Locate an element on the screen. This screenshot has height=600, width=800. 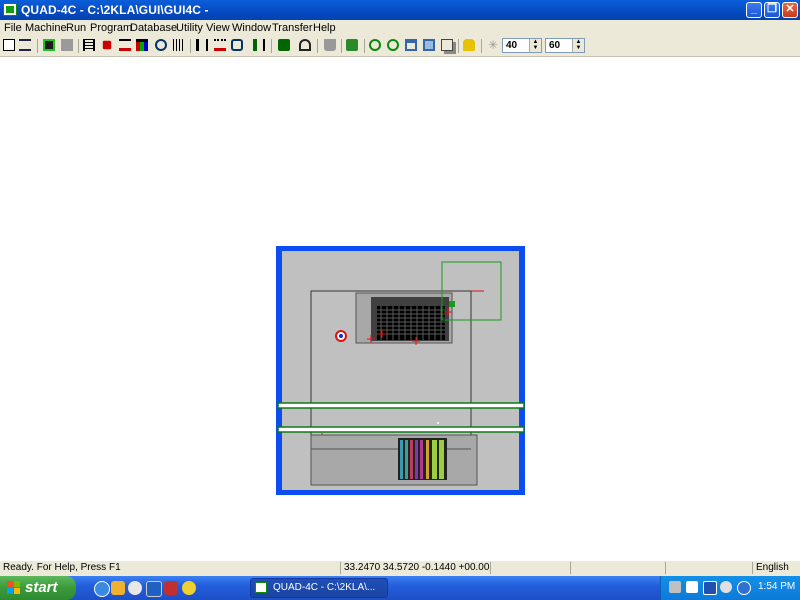
menu-file: File is located at coordinates (13, 28).